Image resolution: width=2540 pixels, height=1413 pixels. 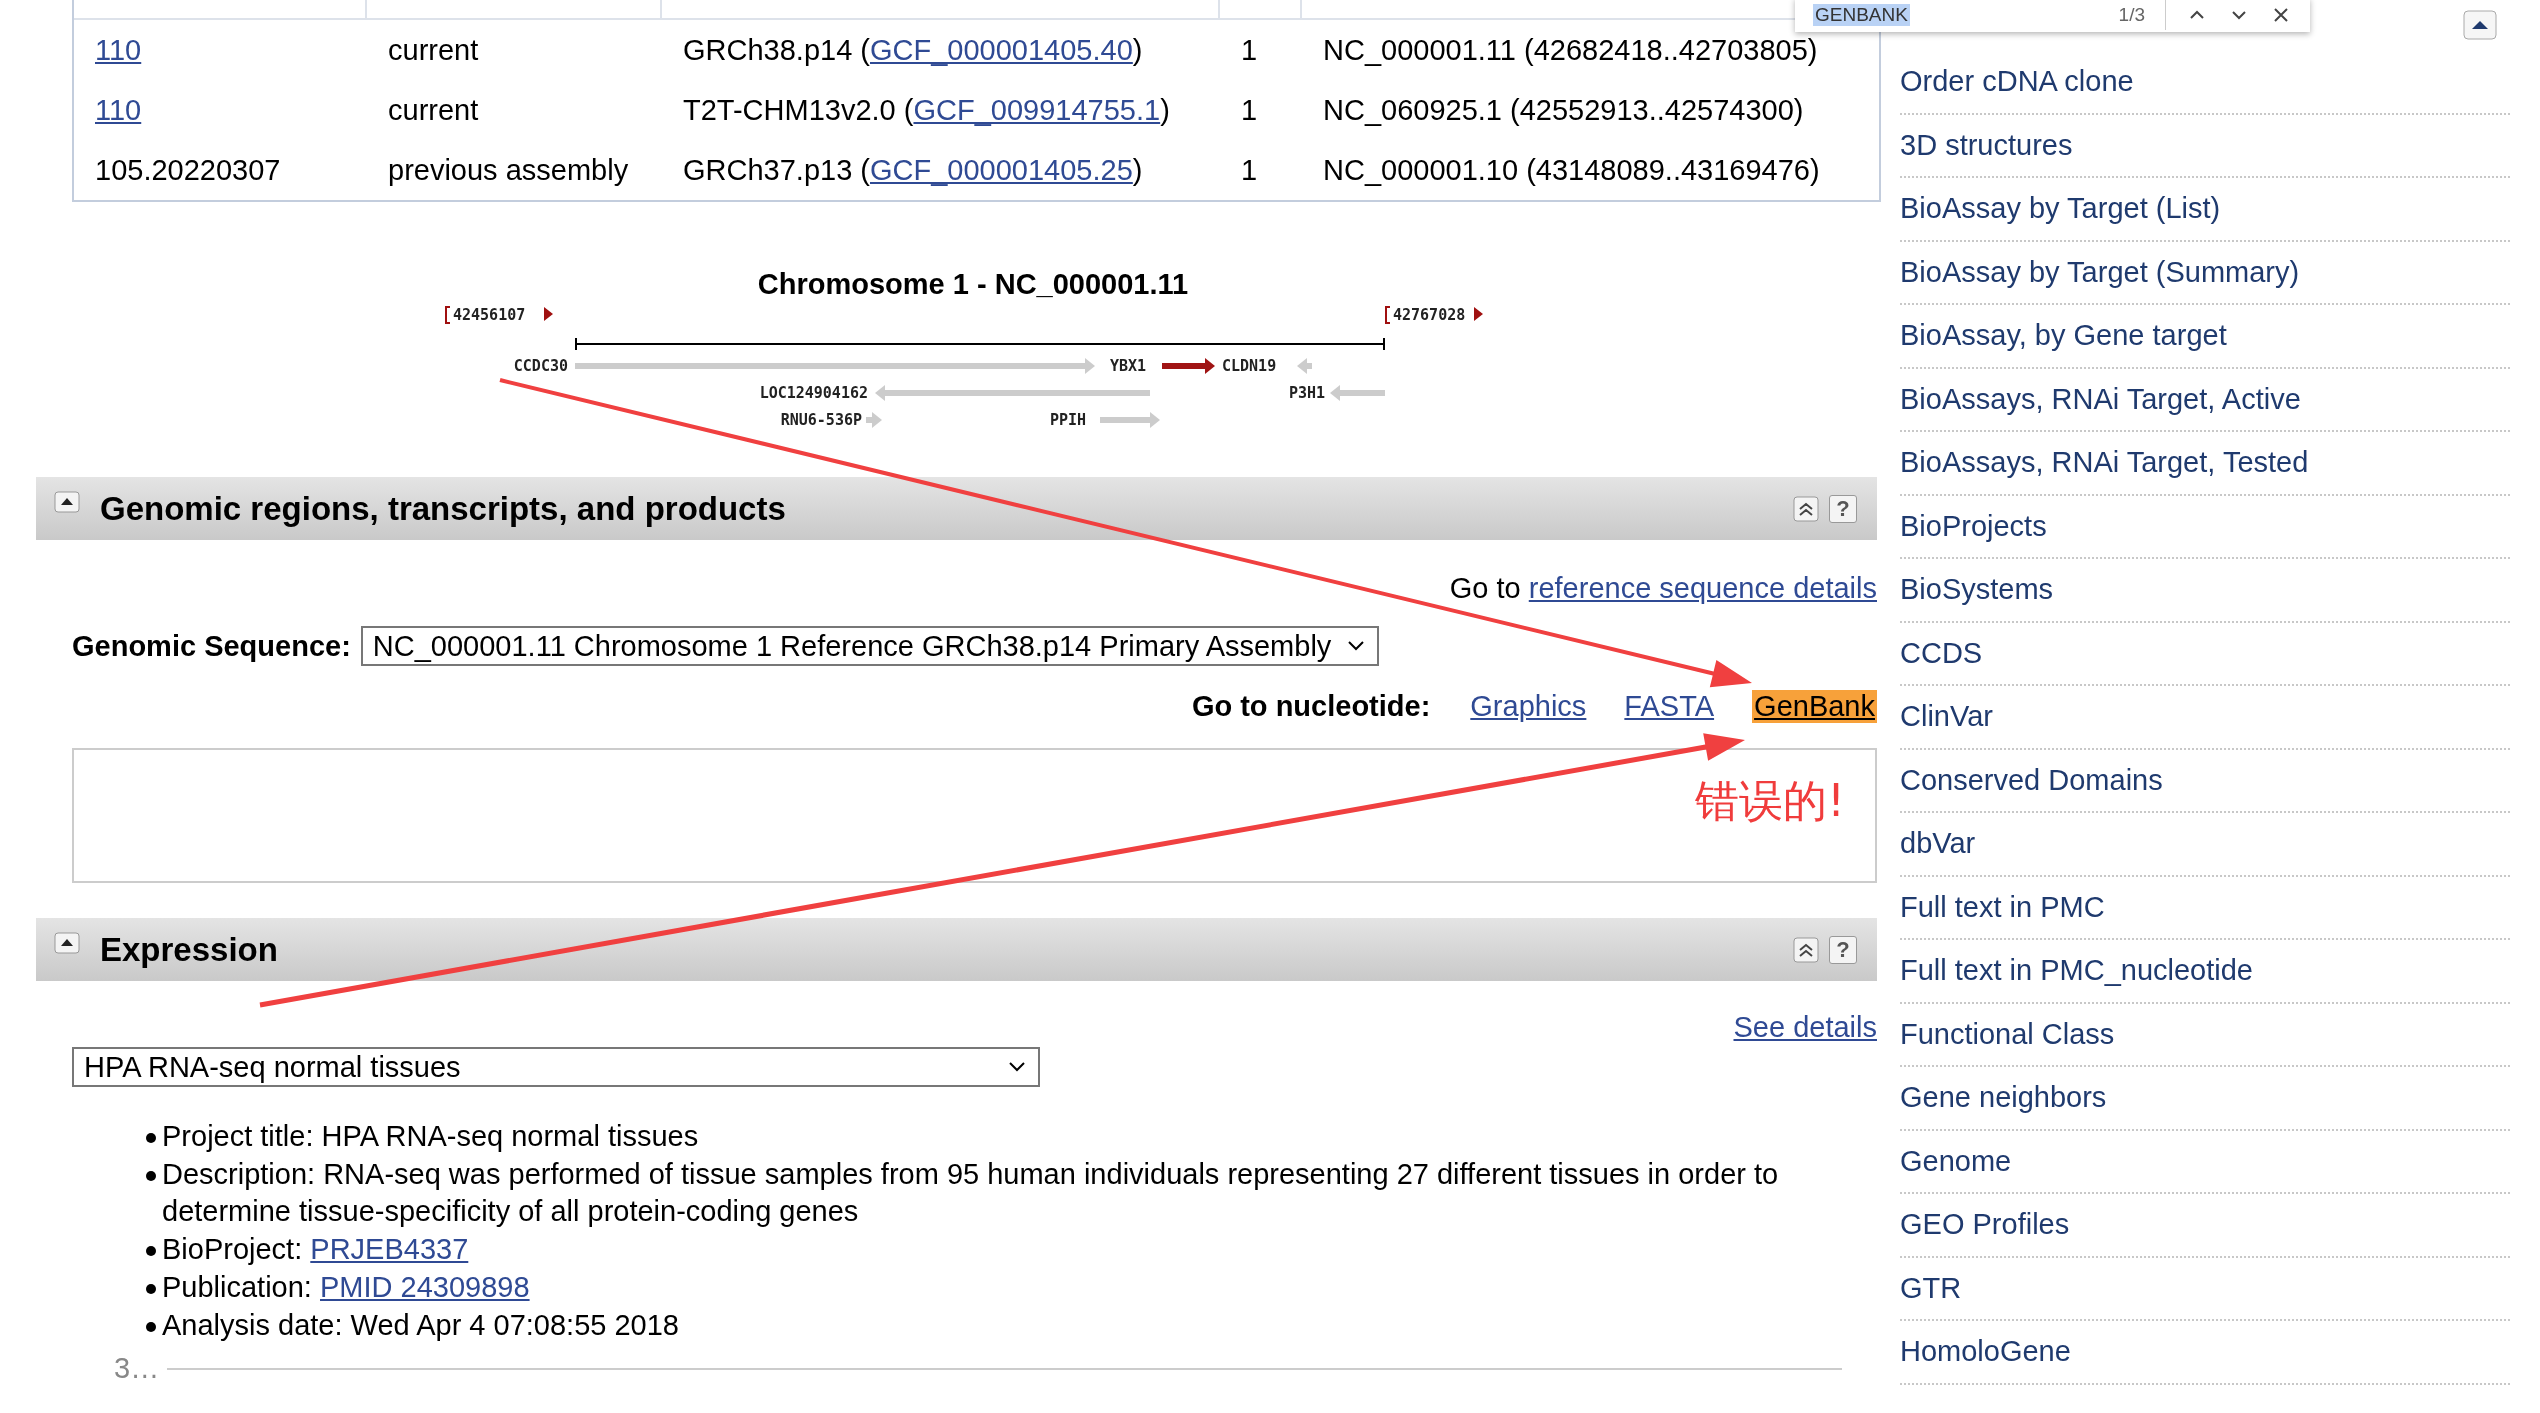 I want to click on gene-label: P3H1, so click(x=1306, y=393).